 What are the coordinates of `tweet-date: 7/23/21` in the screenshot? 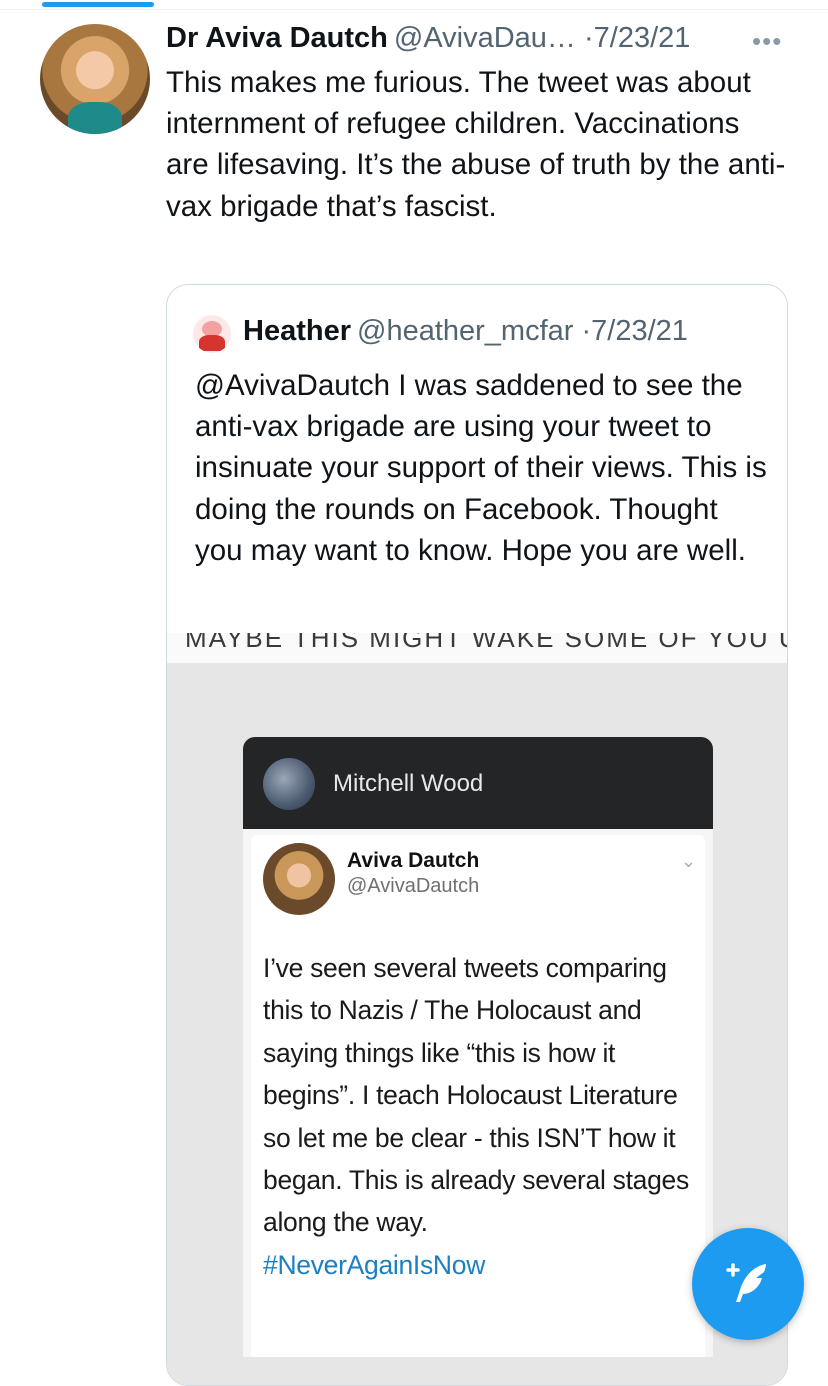 It's located at (642, 38).